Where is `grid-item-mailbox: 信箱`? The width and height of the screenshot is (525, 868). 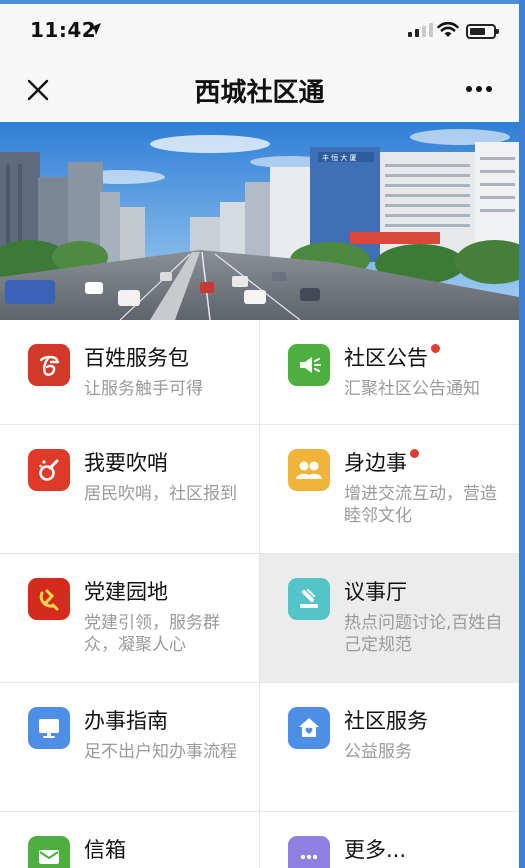 grid-item-mailbox: 信箱 is located at coordinates (130, 840).